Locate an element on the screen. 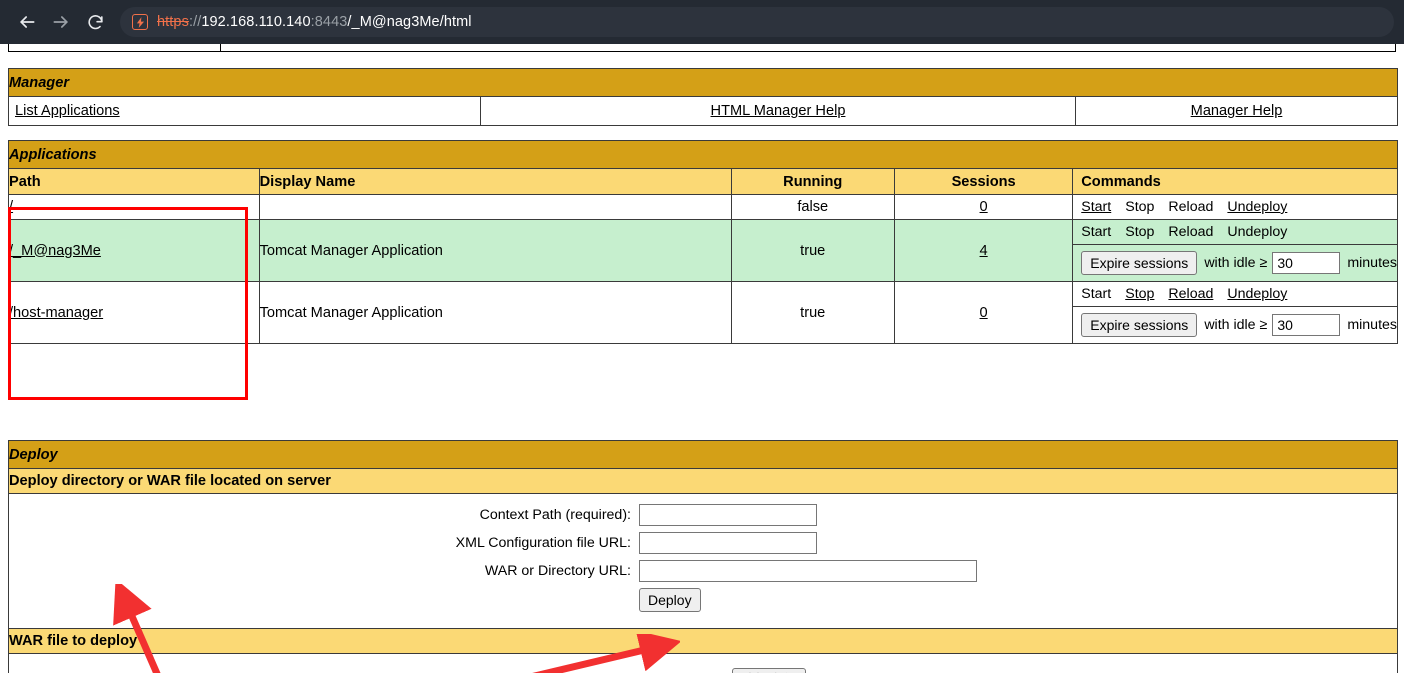  xml-config-row: XML Configuration file URL: is located at coordinates (703, 543).